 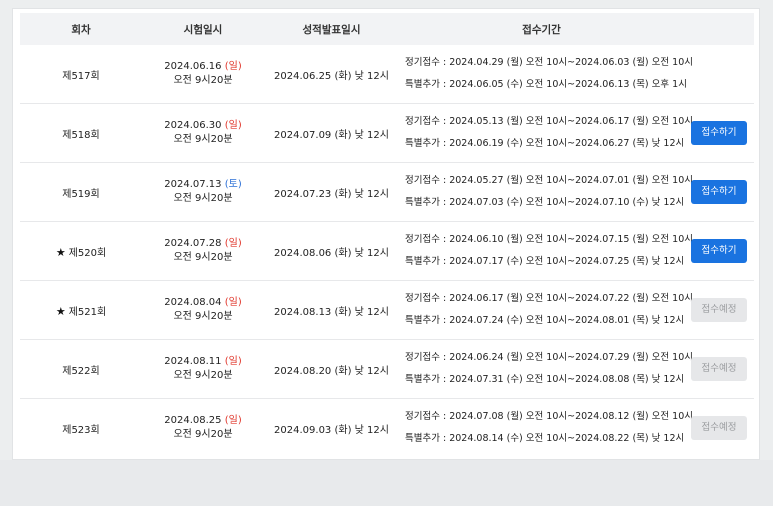 I want to click on exam-date-cell: 2024.07.28 (일) 오전 9시20분, so click(x=203, y=251).